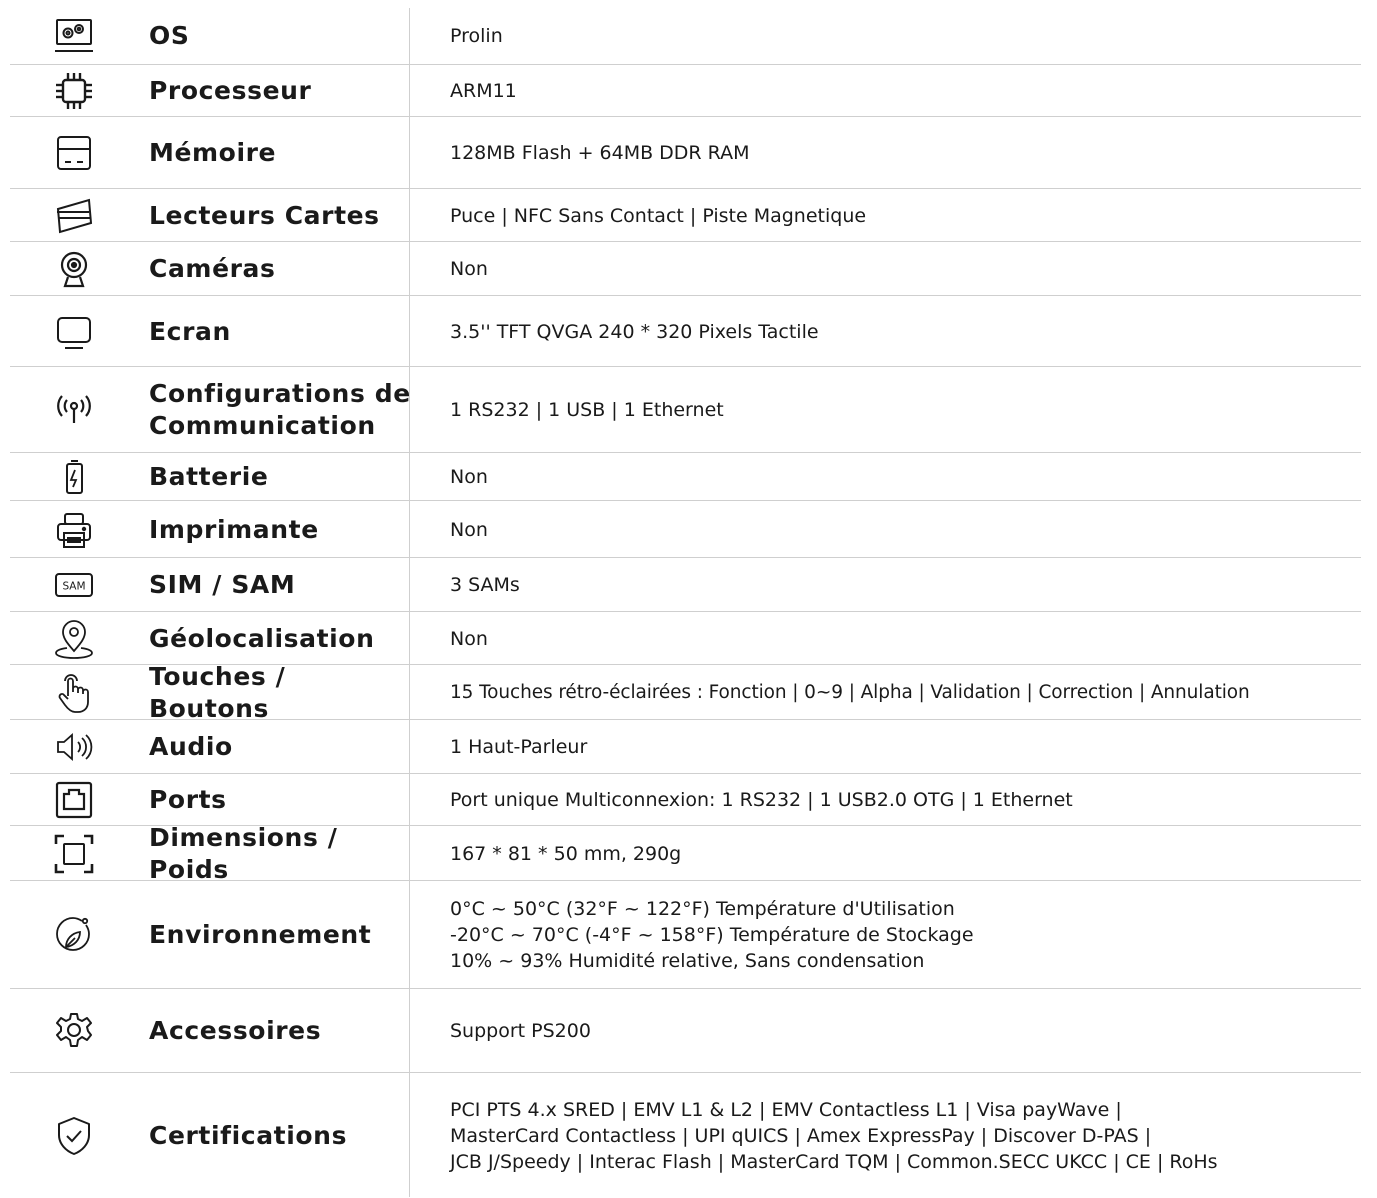 The height and width of the screenshot is (1198, 1377). Describe the element at coordinates (74, 692) in the screenshot. I see `touch-hand-icon` at that location.